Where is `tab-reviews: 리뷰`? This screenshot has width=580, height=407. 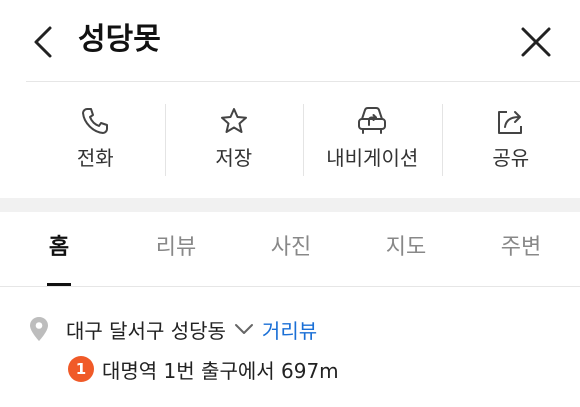 tab-reviews: 리뷰 is located at coordinates (176, 249).